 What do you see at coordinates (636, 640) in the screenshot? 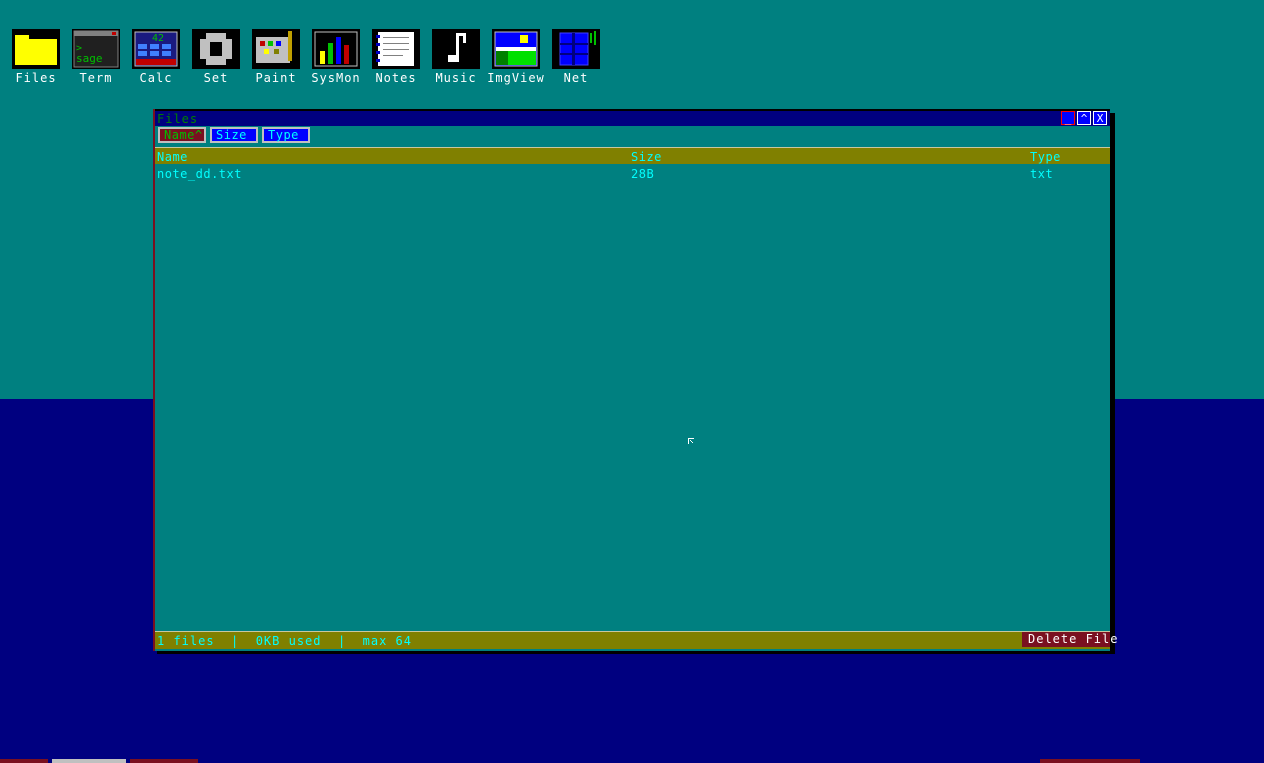
I see `status-bar: 1 files | 0KB used | max 64 Delete File` at bounding box center [636, 640].